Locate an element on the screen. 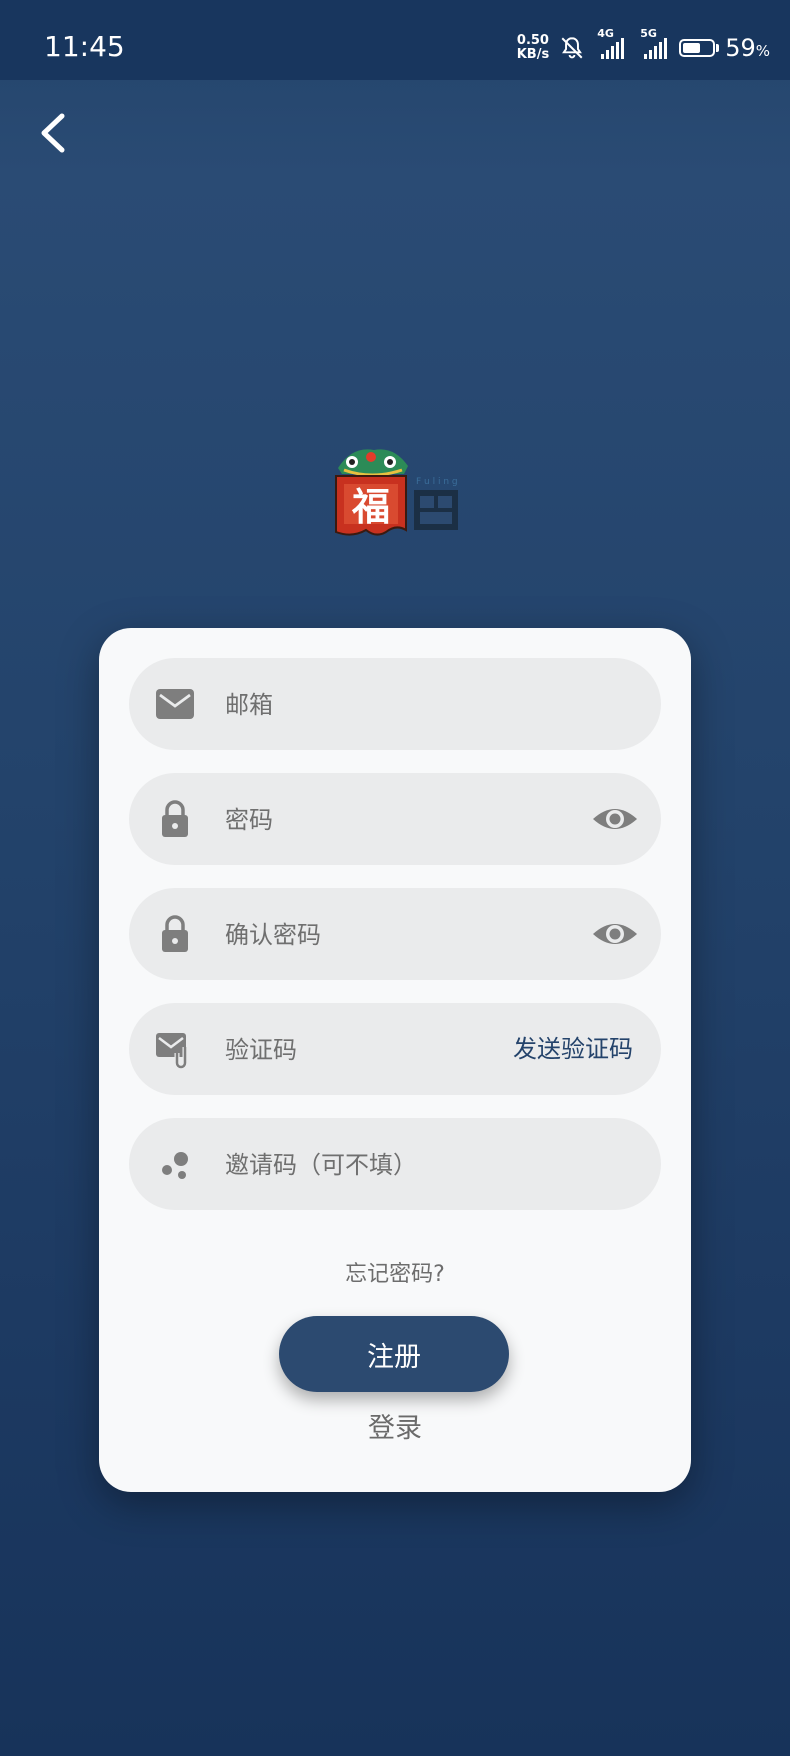 This screenshot has height=1756, width=790. password-input is located at coordinates (375, 820).